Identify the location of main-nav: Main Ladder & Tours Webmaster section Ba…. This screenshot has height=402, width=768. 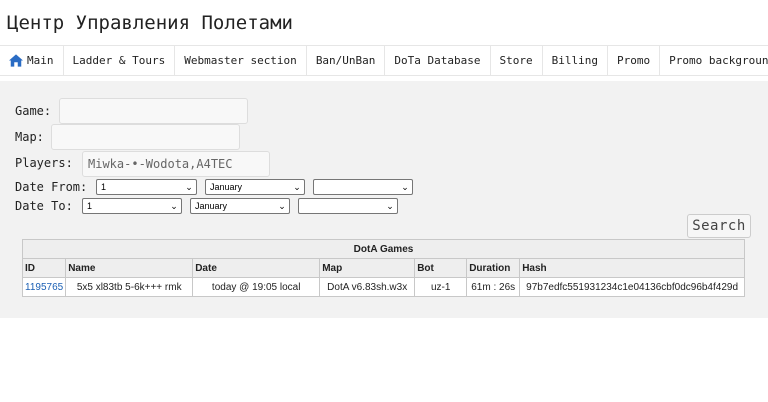
(384, 60).